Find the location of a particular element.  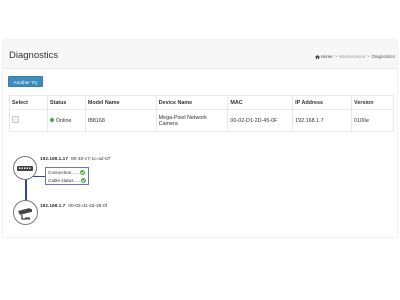

cell-version: 0100e is located at coordinates (372, 120).